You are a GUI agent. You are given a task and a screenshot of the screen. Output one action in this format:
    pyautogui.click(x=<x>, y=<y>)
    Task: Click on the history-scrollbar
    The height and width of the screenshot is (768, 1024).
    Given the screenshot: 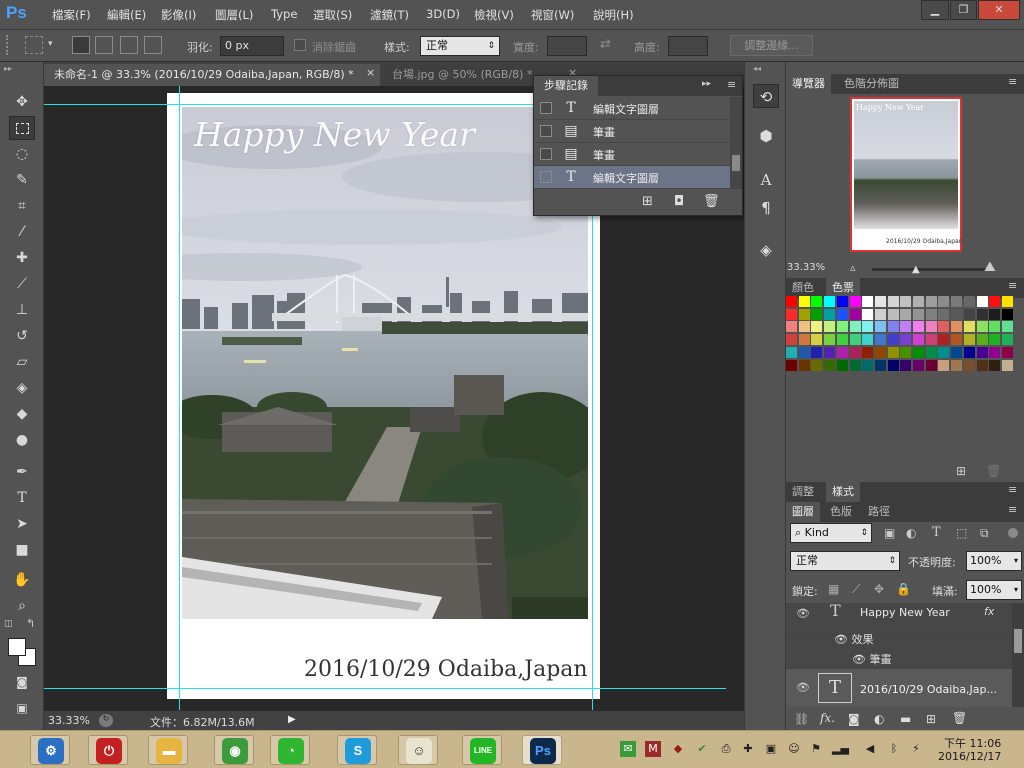 What is the action you would take?
    pyautogui.click(x=736, y=143)
    